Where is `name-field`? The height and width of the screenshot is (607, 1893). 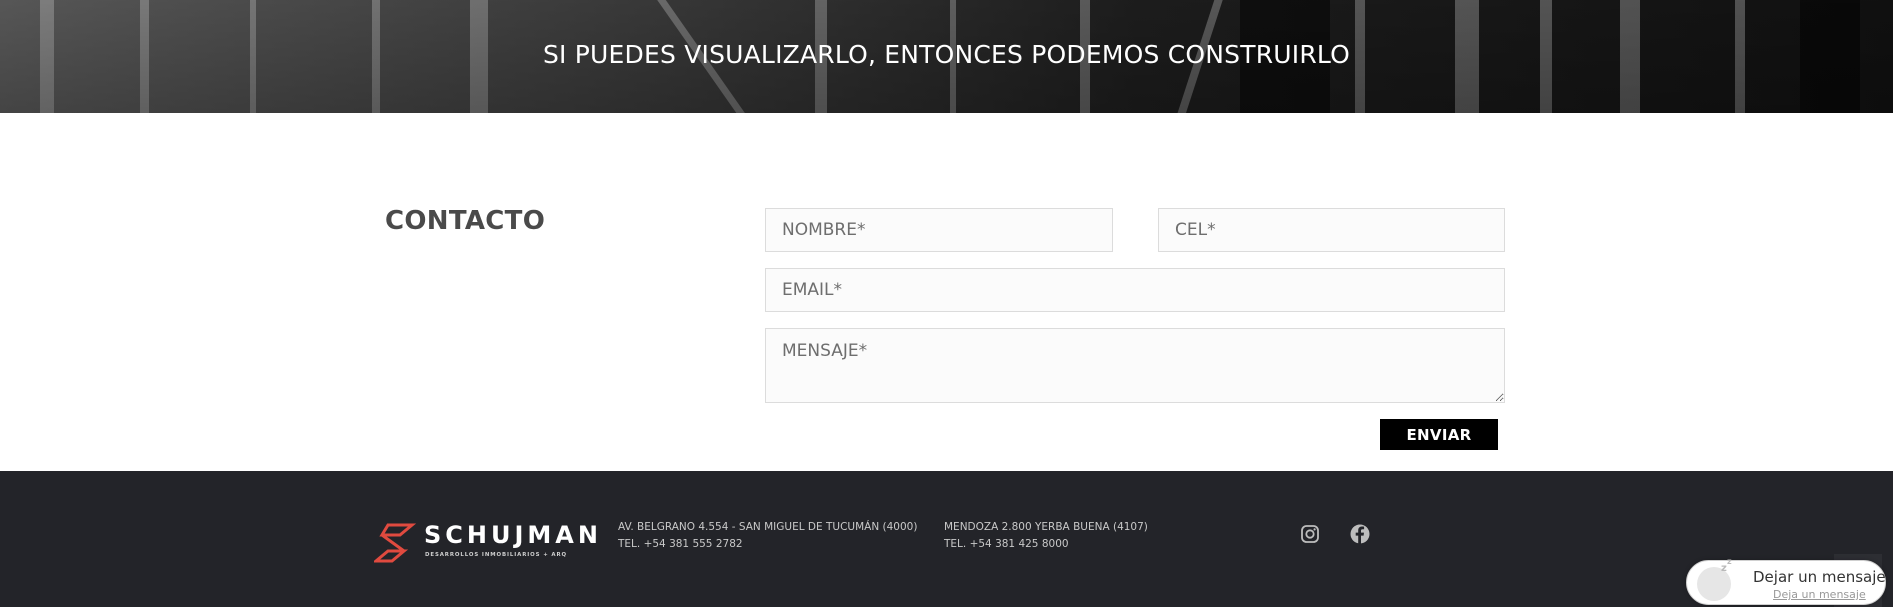 name-field is located at coordinates (939, 230).